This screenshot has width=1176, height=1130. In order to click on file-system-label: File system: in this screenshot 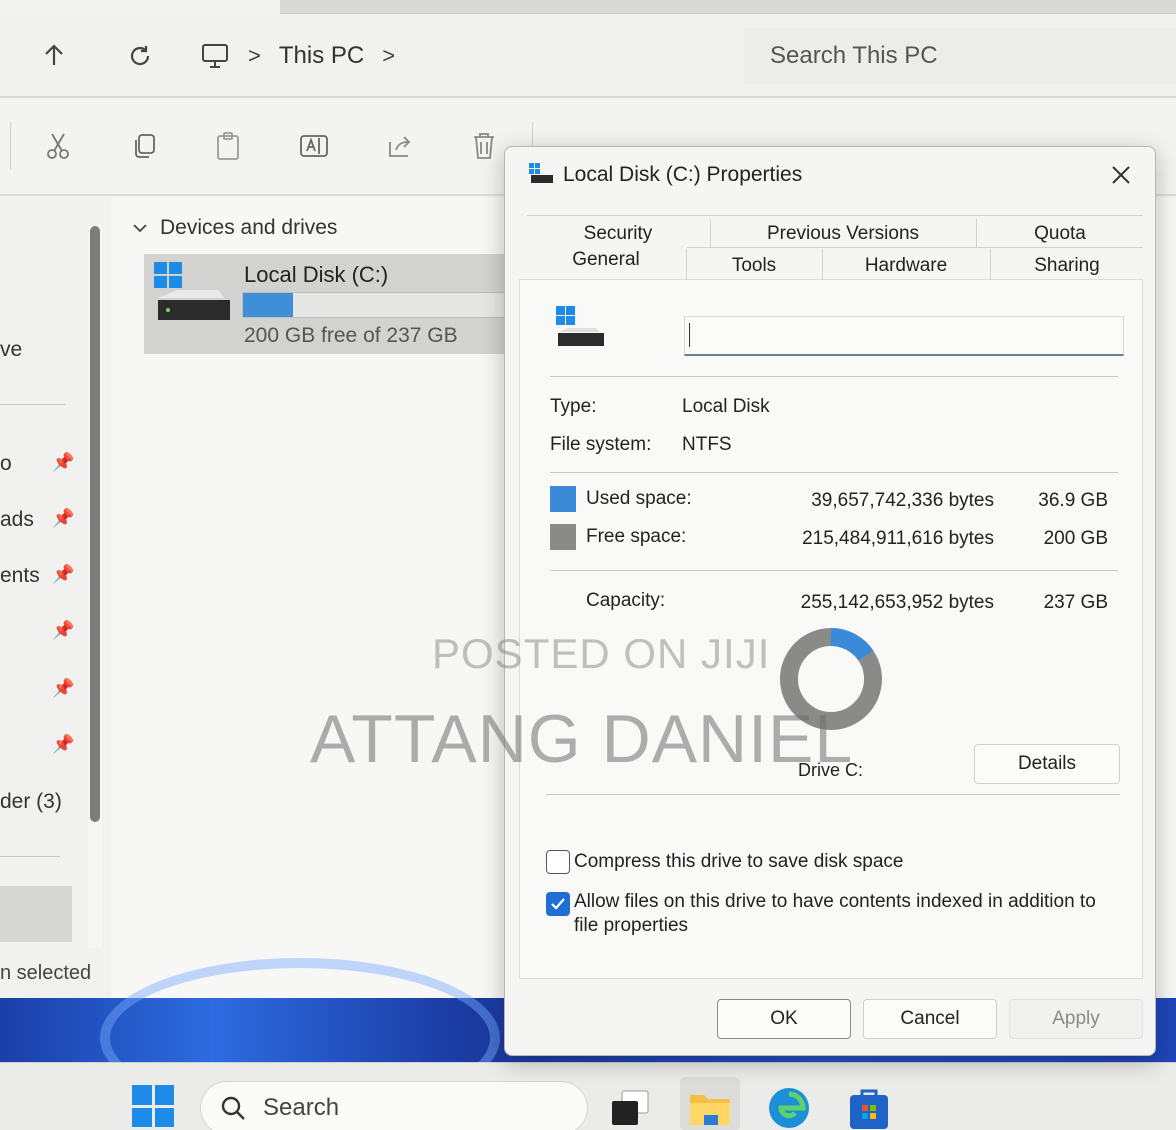, I will do `click(601, 444)`.